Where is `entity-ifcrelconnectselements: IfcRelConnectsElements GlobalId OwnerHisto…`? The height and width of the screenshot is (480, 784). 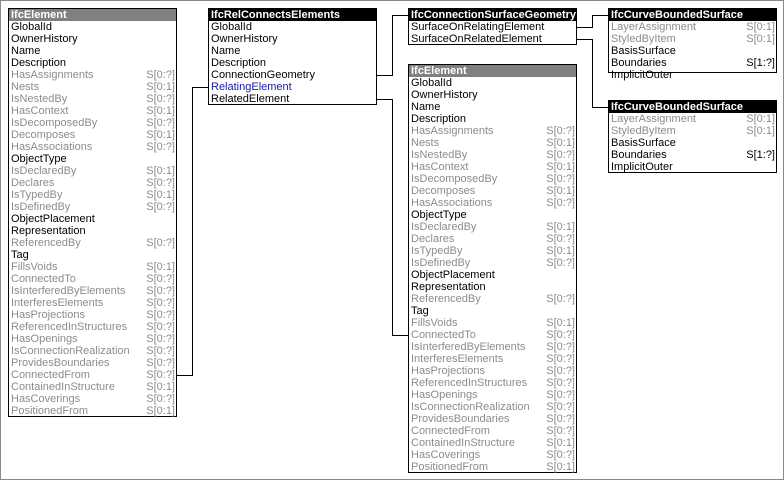 entity-ifcrelconnectselements: IfcRelConnectsElements GlobalId OwnerHisto… is located at coordinates (292, 56).